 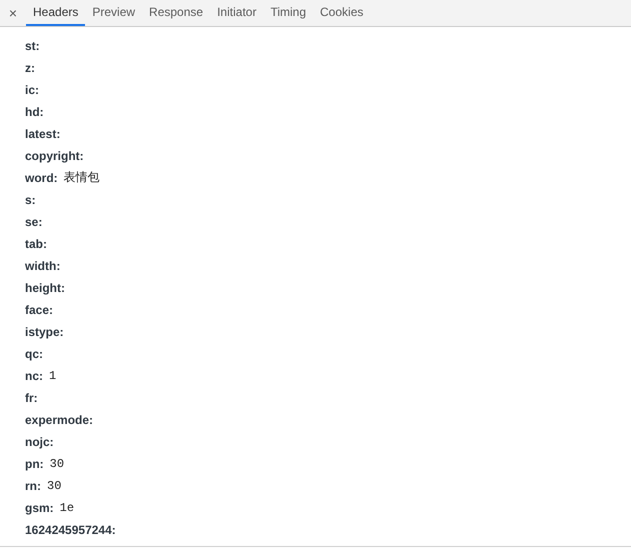 I want to click on param-name: nojc:, so click(x=39, y=442).